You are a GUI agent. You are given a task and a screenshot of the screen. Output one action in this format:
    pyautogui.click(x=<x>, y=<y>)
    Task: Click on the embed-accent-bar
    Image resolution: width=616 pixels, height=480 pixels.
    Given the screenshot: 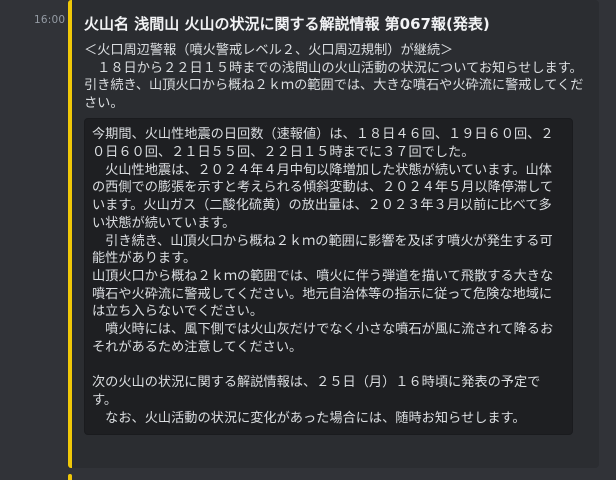 What is the action you would take?
    pyautogui.click(x=70, y=234)
    